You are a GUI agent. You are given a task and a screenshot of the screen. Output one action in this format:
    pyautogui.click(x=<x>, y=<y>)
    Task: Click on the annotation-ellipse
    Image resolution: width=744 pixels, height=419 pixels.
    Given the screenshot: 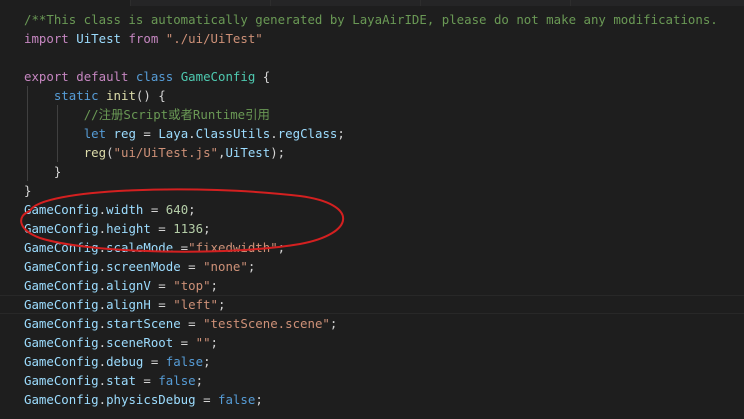 What is the action you would take?
    pyautogui.click(x=182, y=220)
    